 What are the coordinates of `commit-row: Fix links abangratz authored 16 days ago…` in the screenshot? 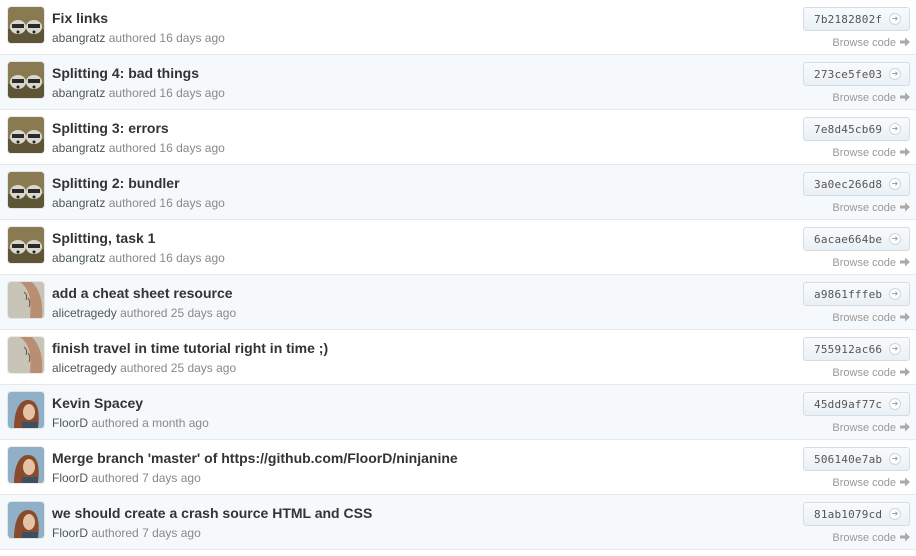 It's located at (458, 27).